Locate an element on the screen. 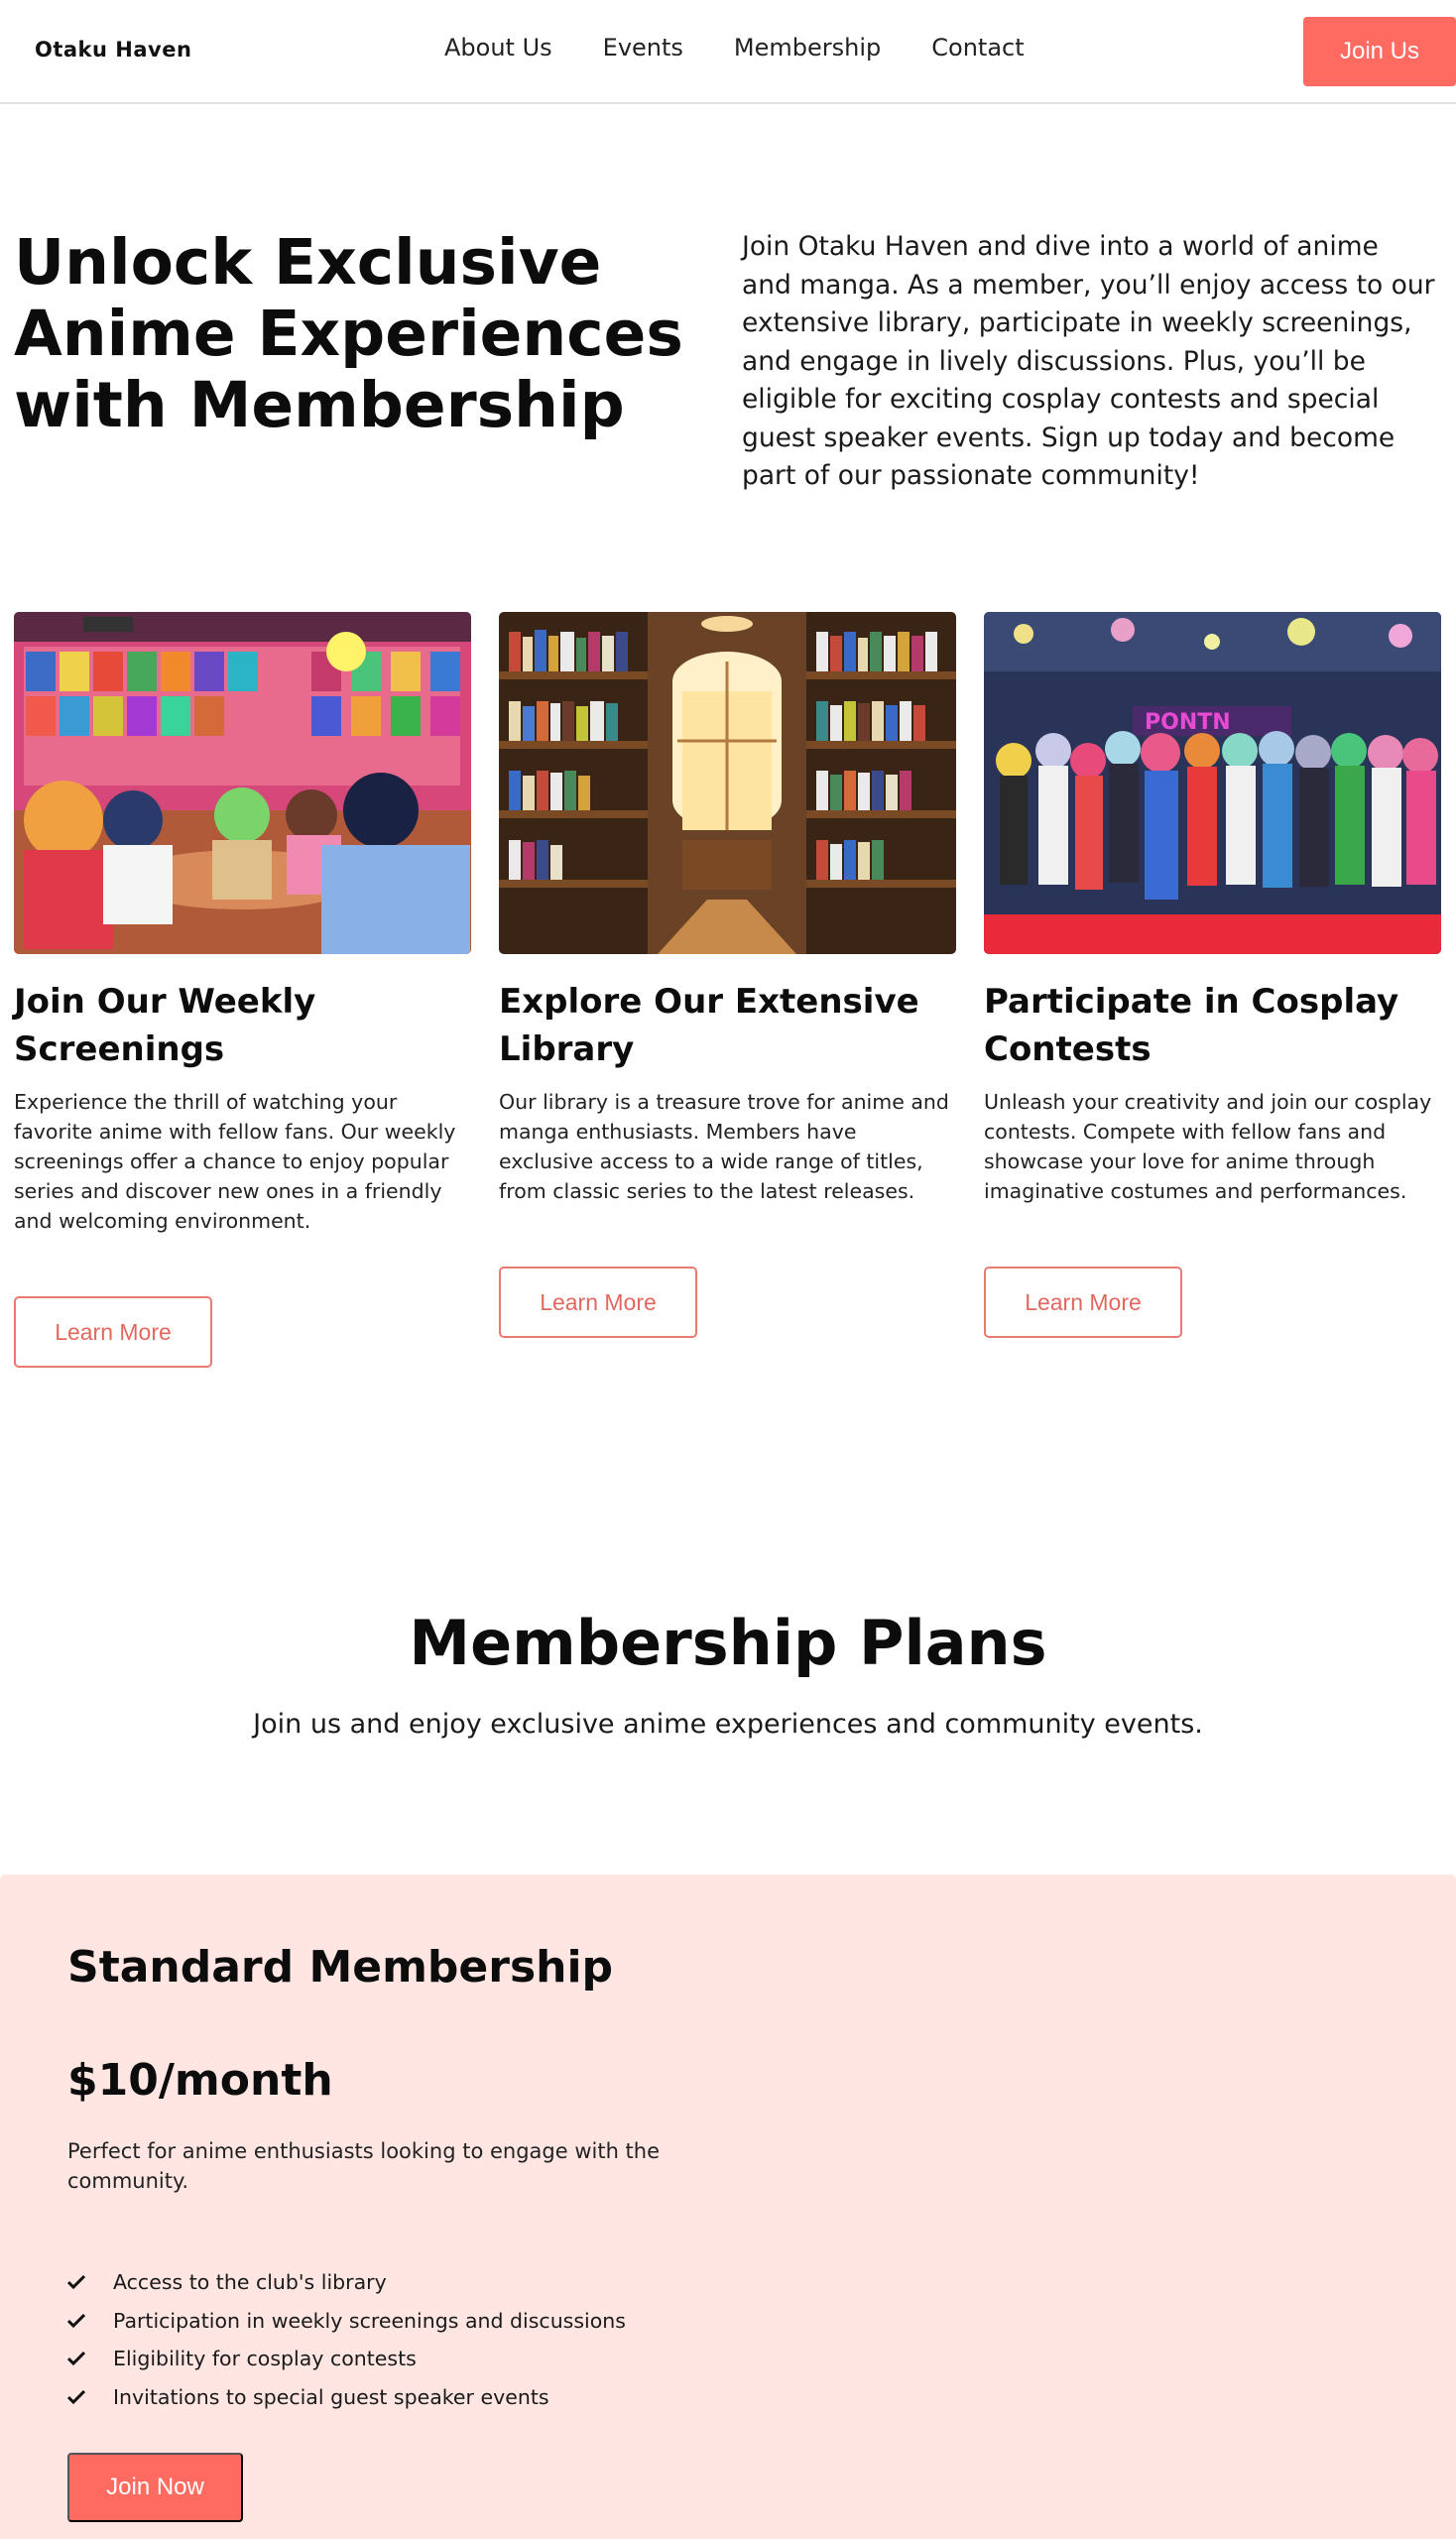  nav-link-contact: Contact is located at coordinates (977, 48).